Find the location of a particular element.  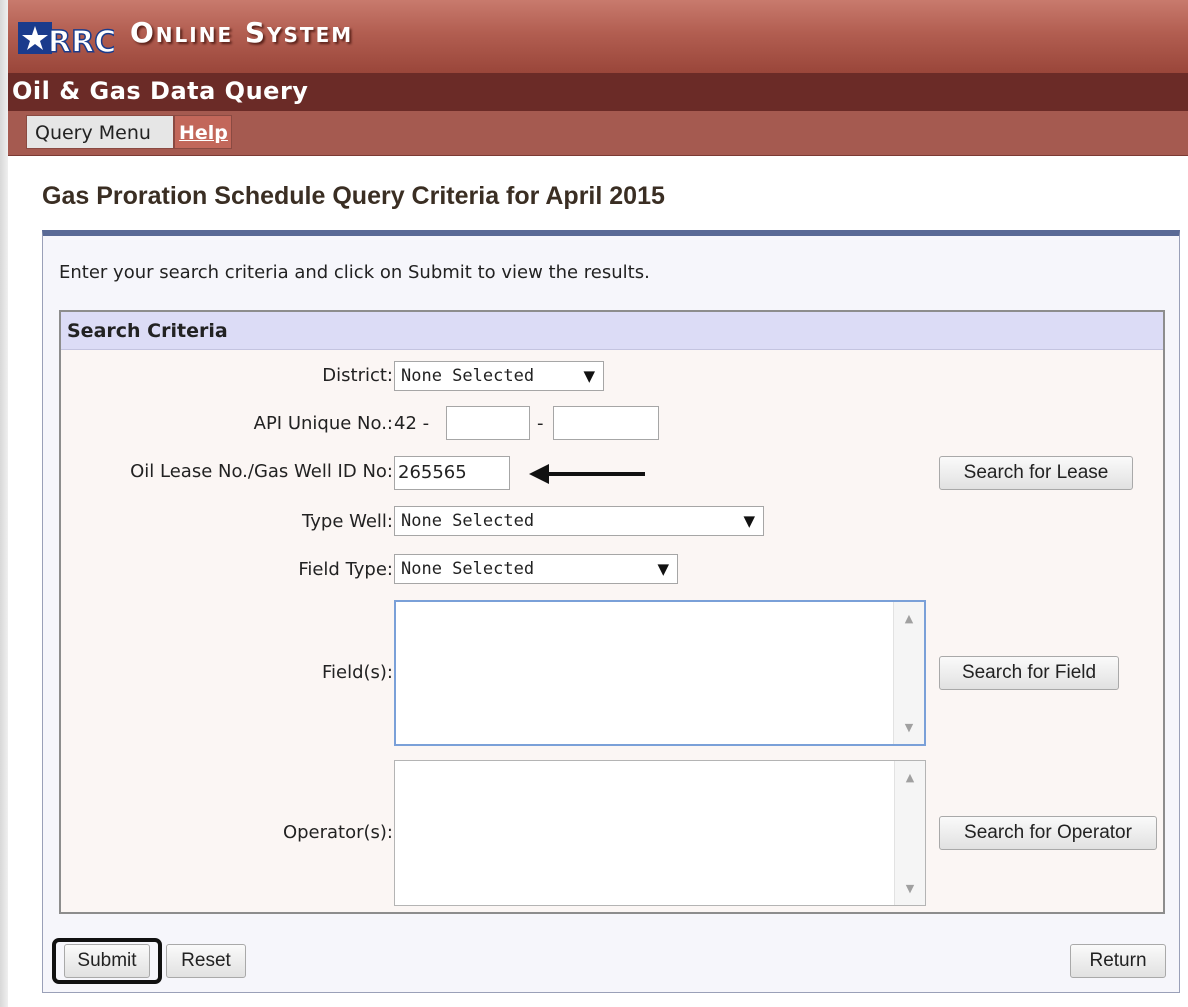

menu-bar: Query Menu Help is located at coordinates (598, 133).